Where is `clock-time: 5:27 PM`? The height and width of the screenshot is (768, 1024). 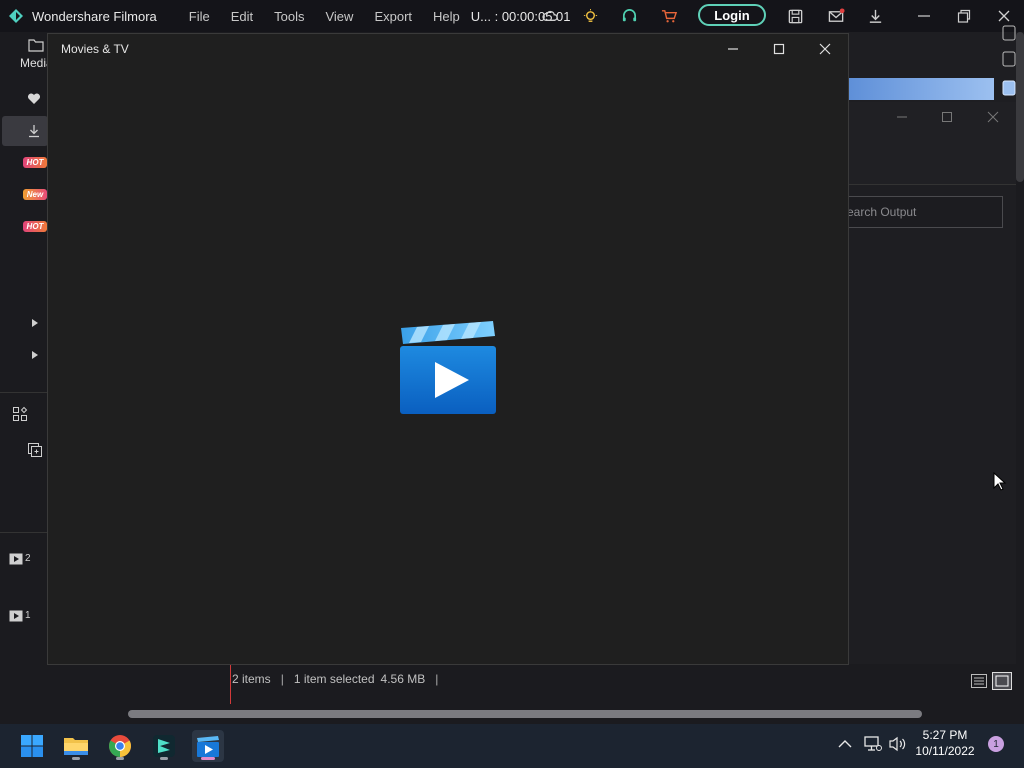 clock-time: 5:27 PM is located at coordinates (945, 735).